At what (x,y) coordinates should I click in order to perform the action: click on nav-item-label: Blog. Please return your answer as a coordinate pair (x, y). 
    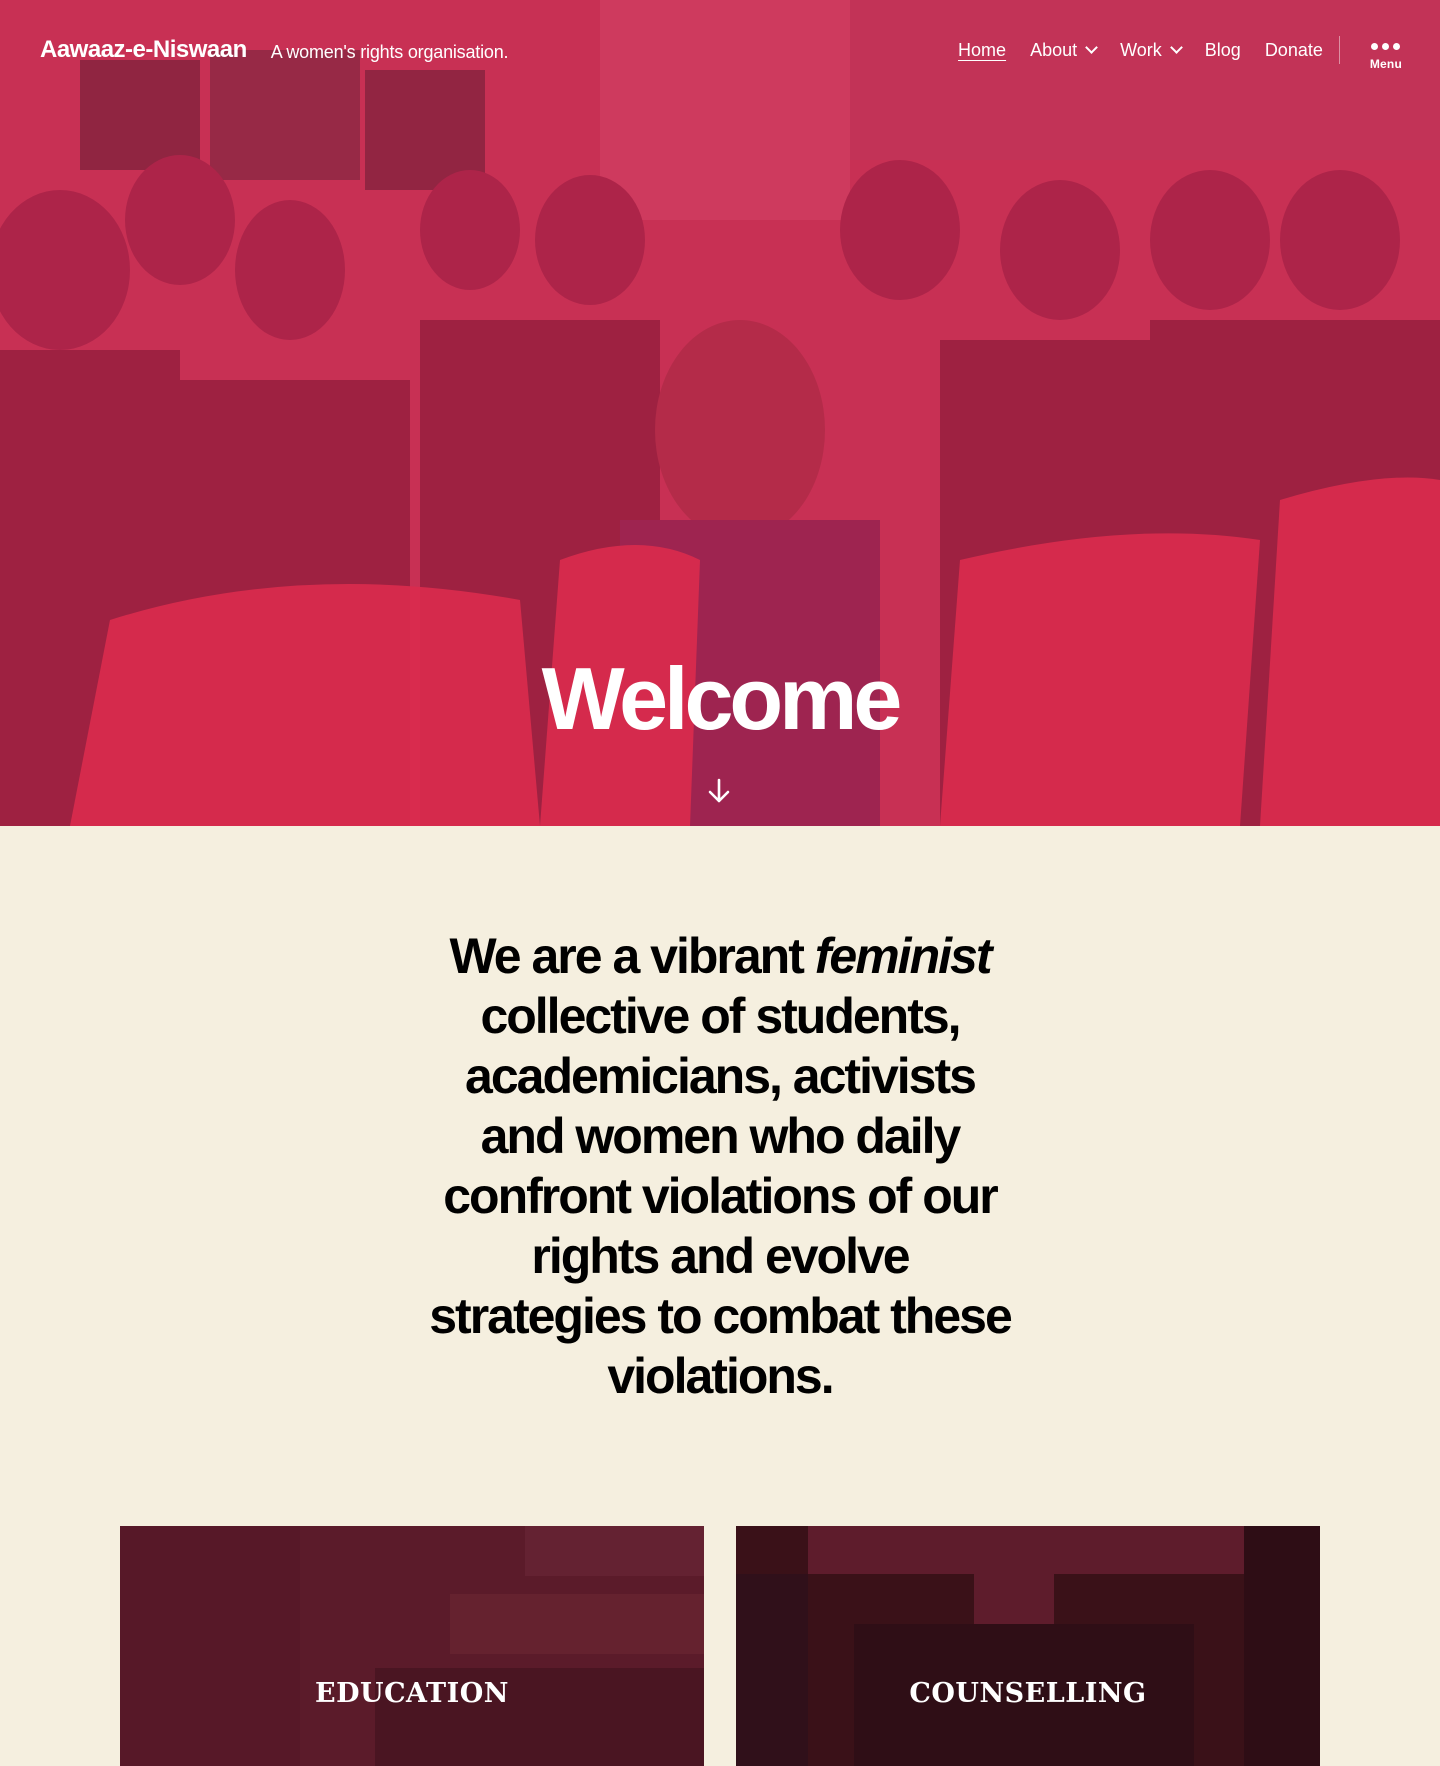
    Looking at the image, I should click on (1222, 49).